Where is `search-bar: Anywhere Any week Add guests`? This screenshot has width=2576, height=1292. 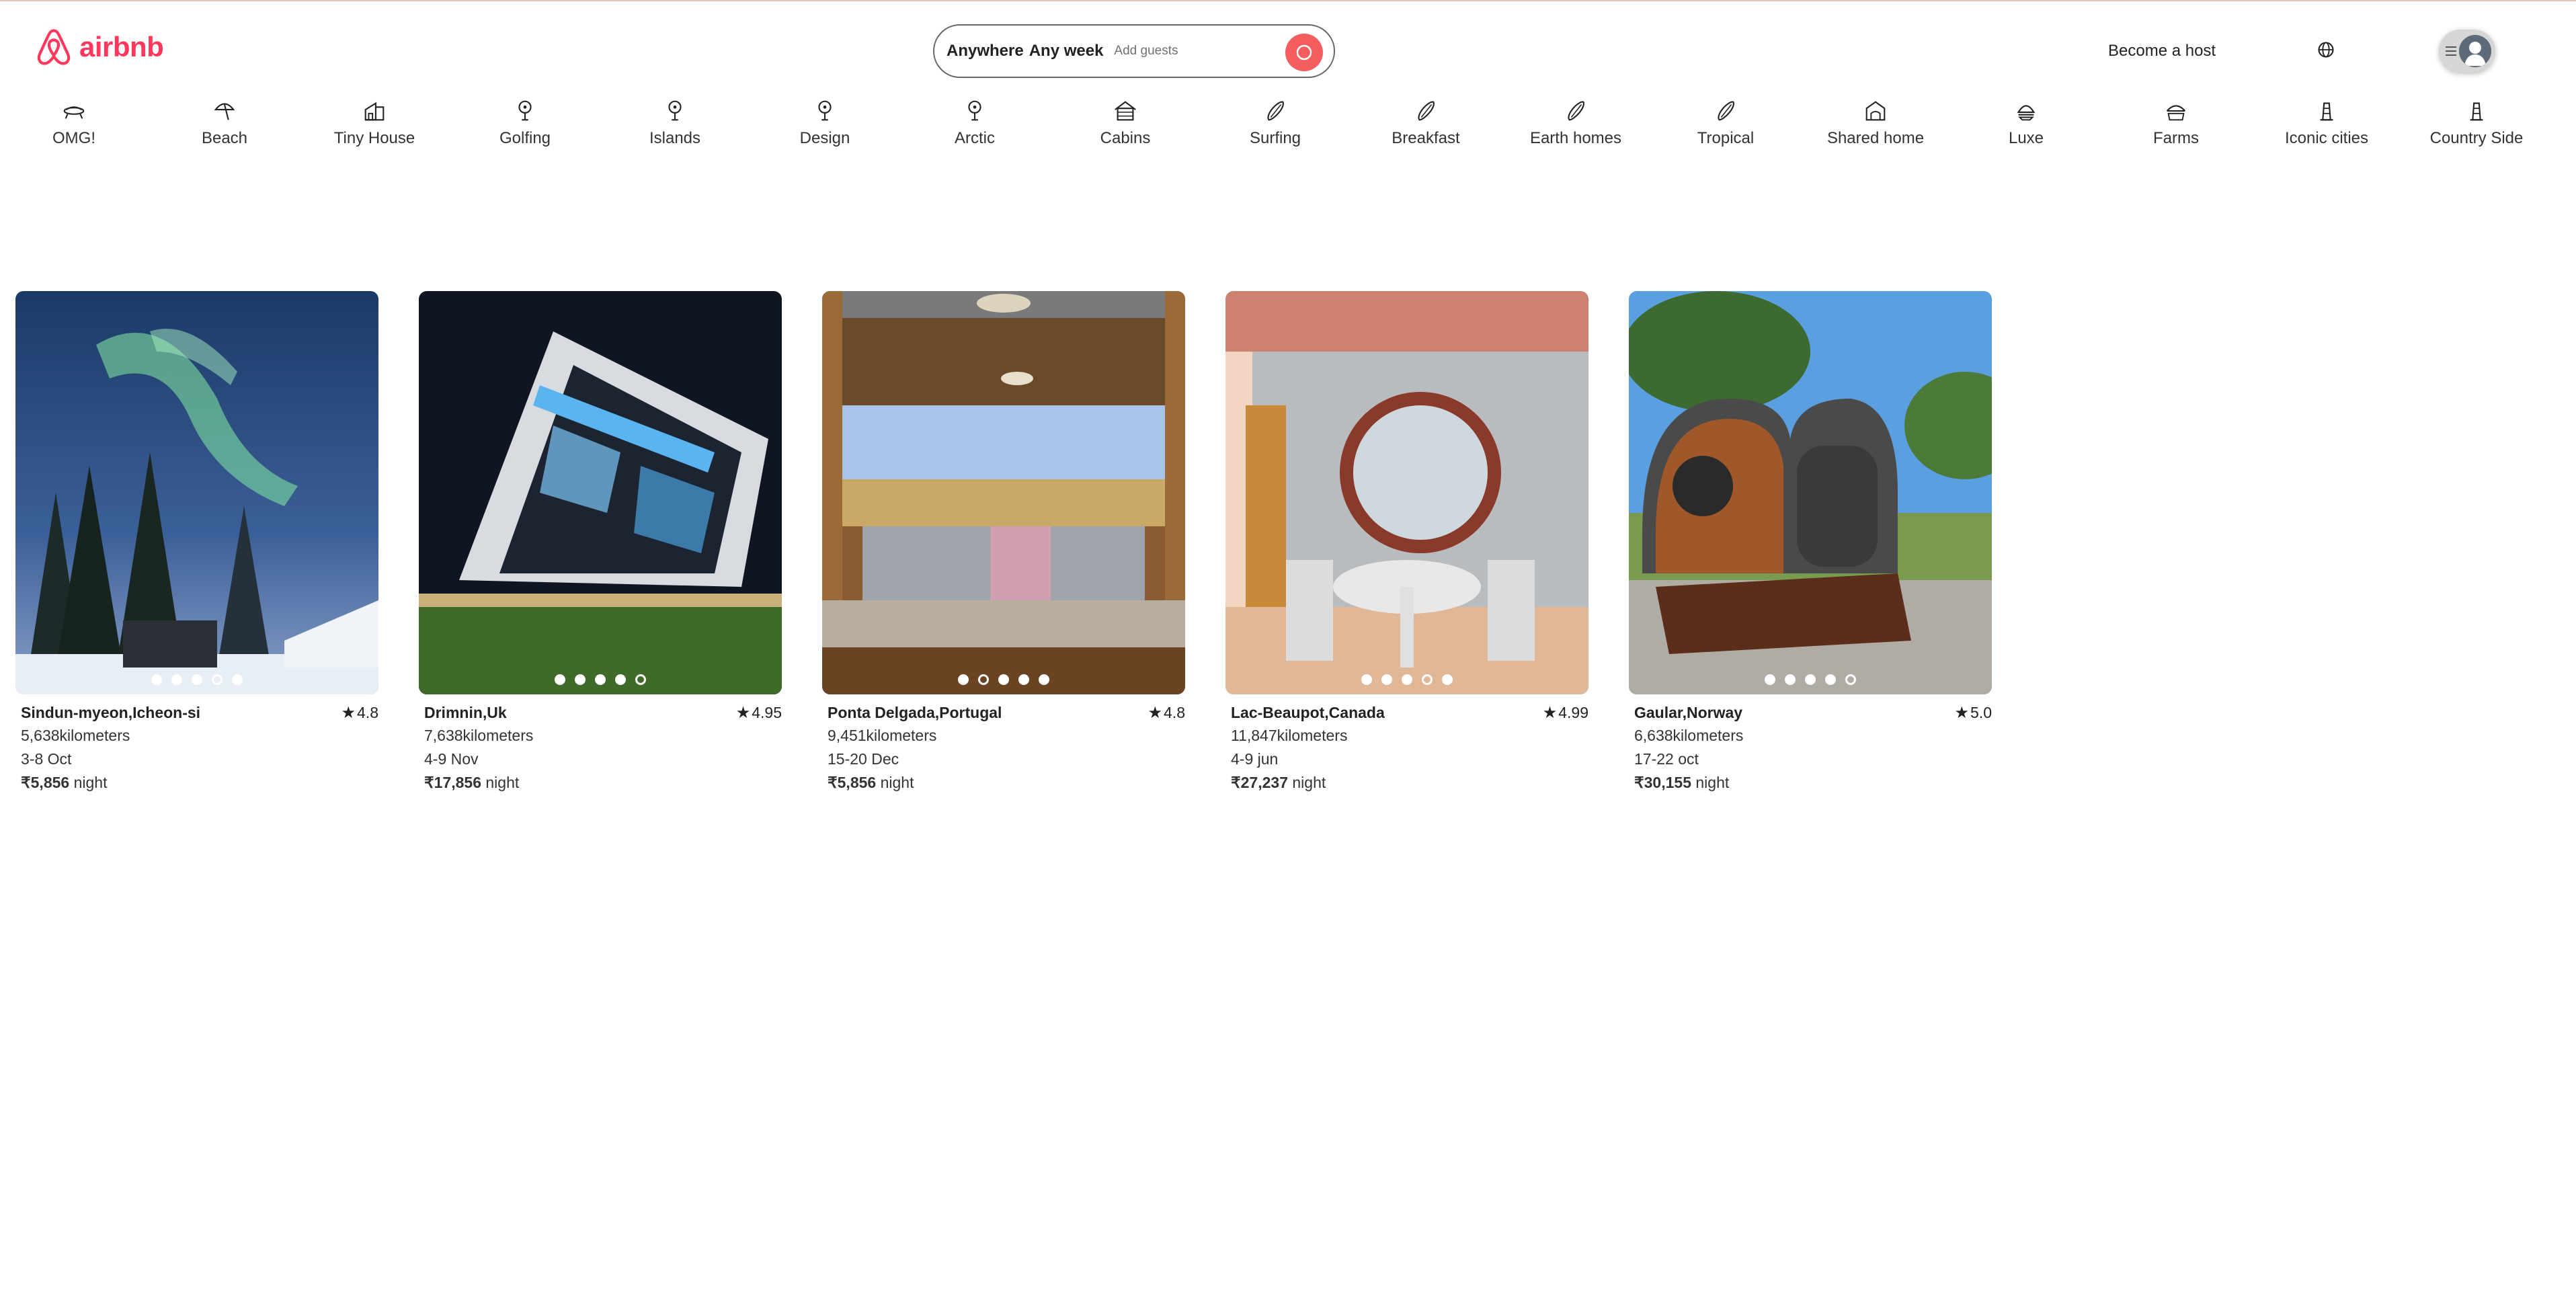
search-bar: Anywhere Any week Add guests is located at coordinates (1134, 51).